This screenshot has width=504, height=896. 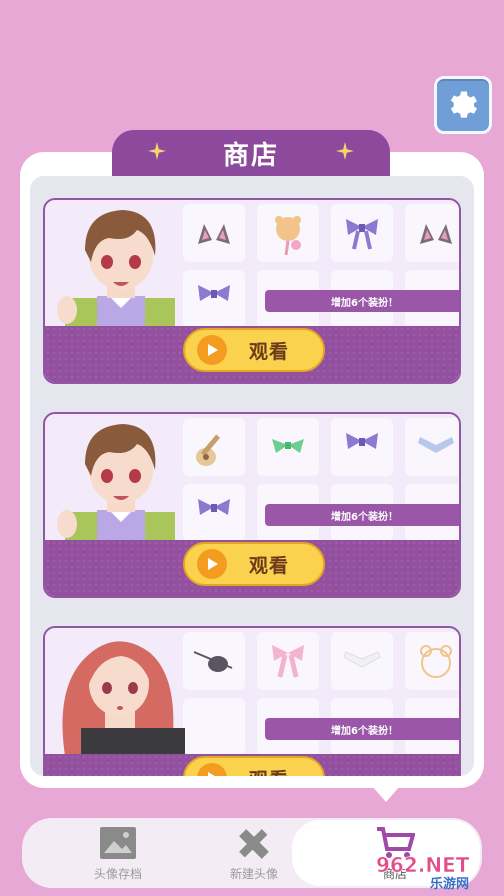 I want to click on settings-button, so click(x=463, y=105).